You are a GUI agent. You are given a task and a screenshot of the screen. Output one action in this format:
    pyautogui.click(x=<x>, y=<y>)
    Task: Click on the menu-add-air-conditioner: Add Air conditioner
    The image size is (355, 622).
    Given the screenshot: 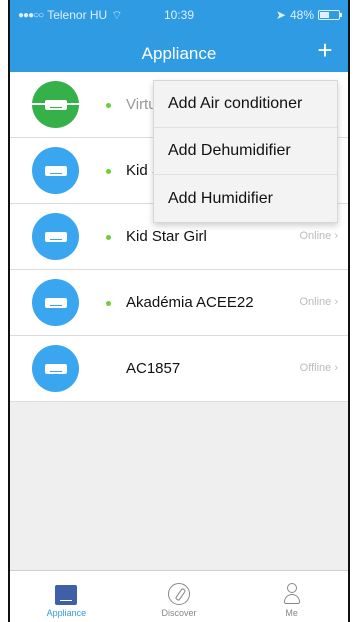 What is the action you would take?
    pyautogui.click(x=245, y=104)
    